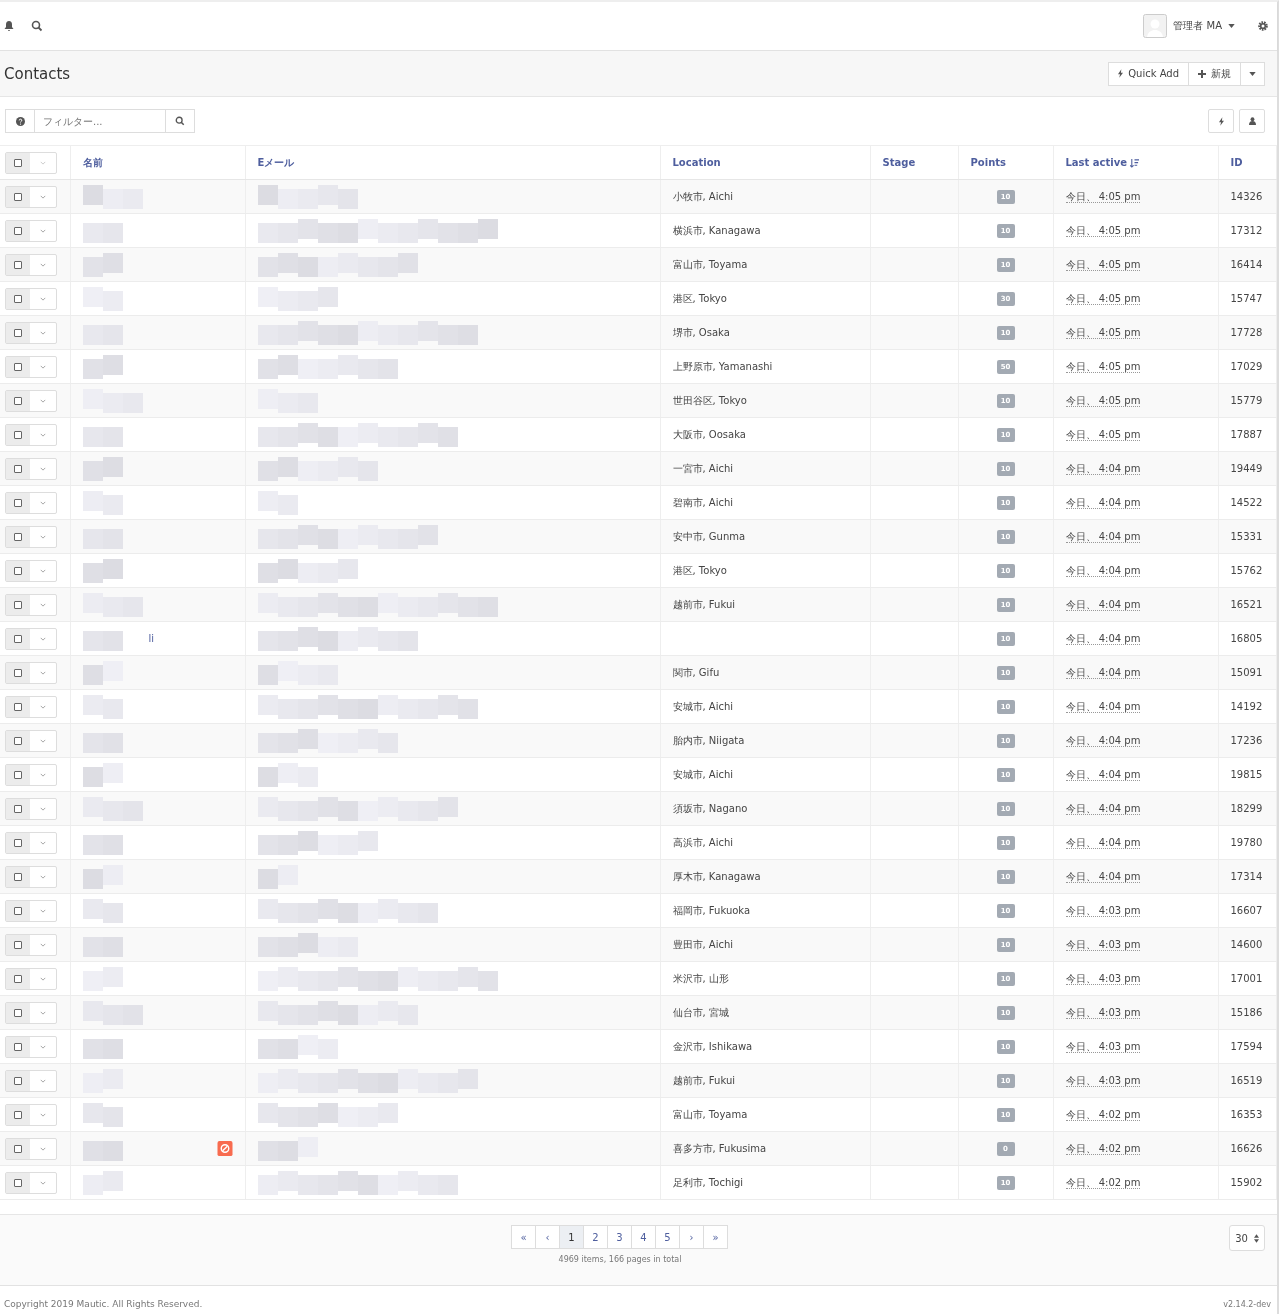  What do you see at coordinates (696, 162) in the screenshot?
I see `column-header: Location` at bounding box center [696, 162].